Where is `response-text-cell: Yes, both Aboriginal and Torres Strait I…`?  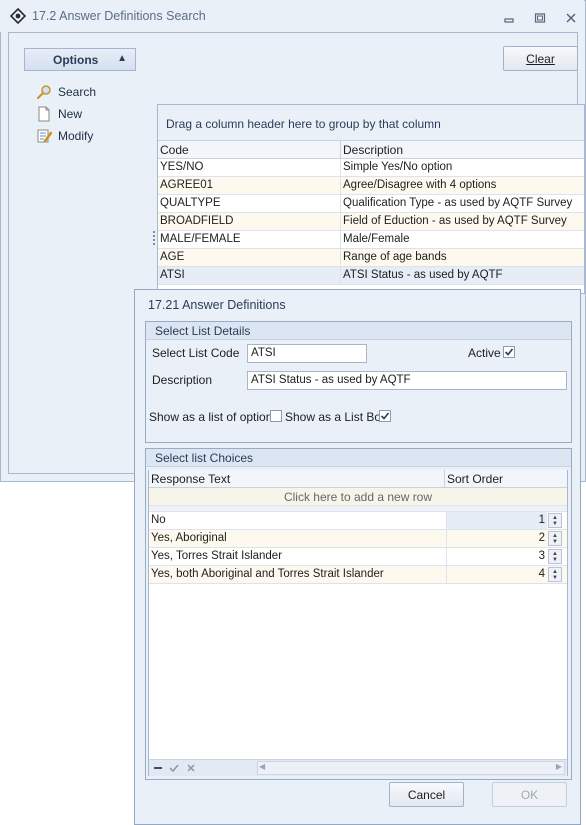
response-text-cell: Yes, both Aboriginal and Torres Strait I… is located at coordinates (267, 574).